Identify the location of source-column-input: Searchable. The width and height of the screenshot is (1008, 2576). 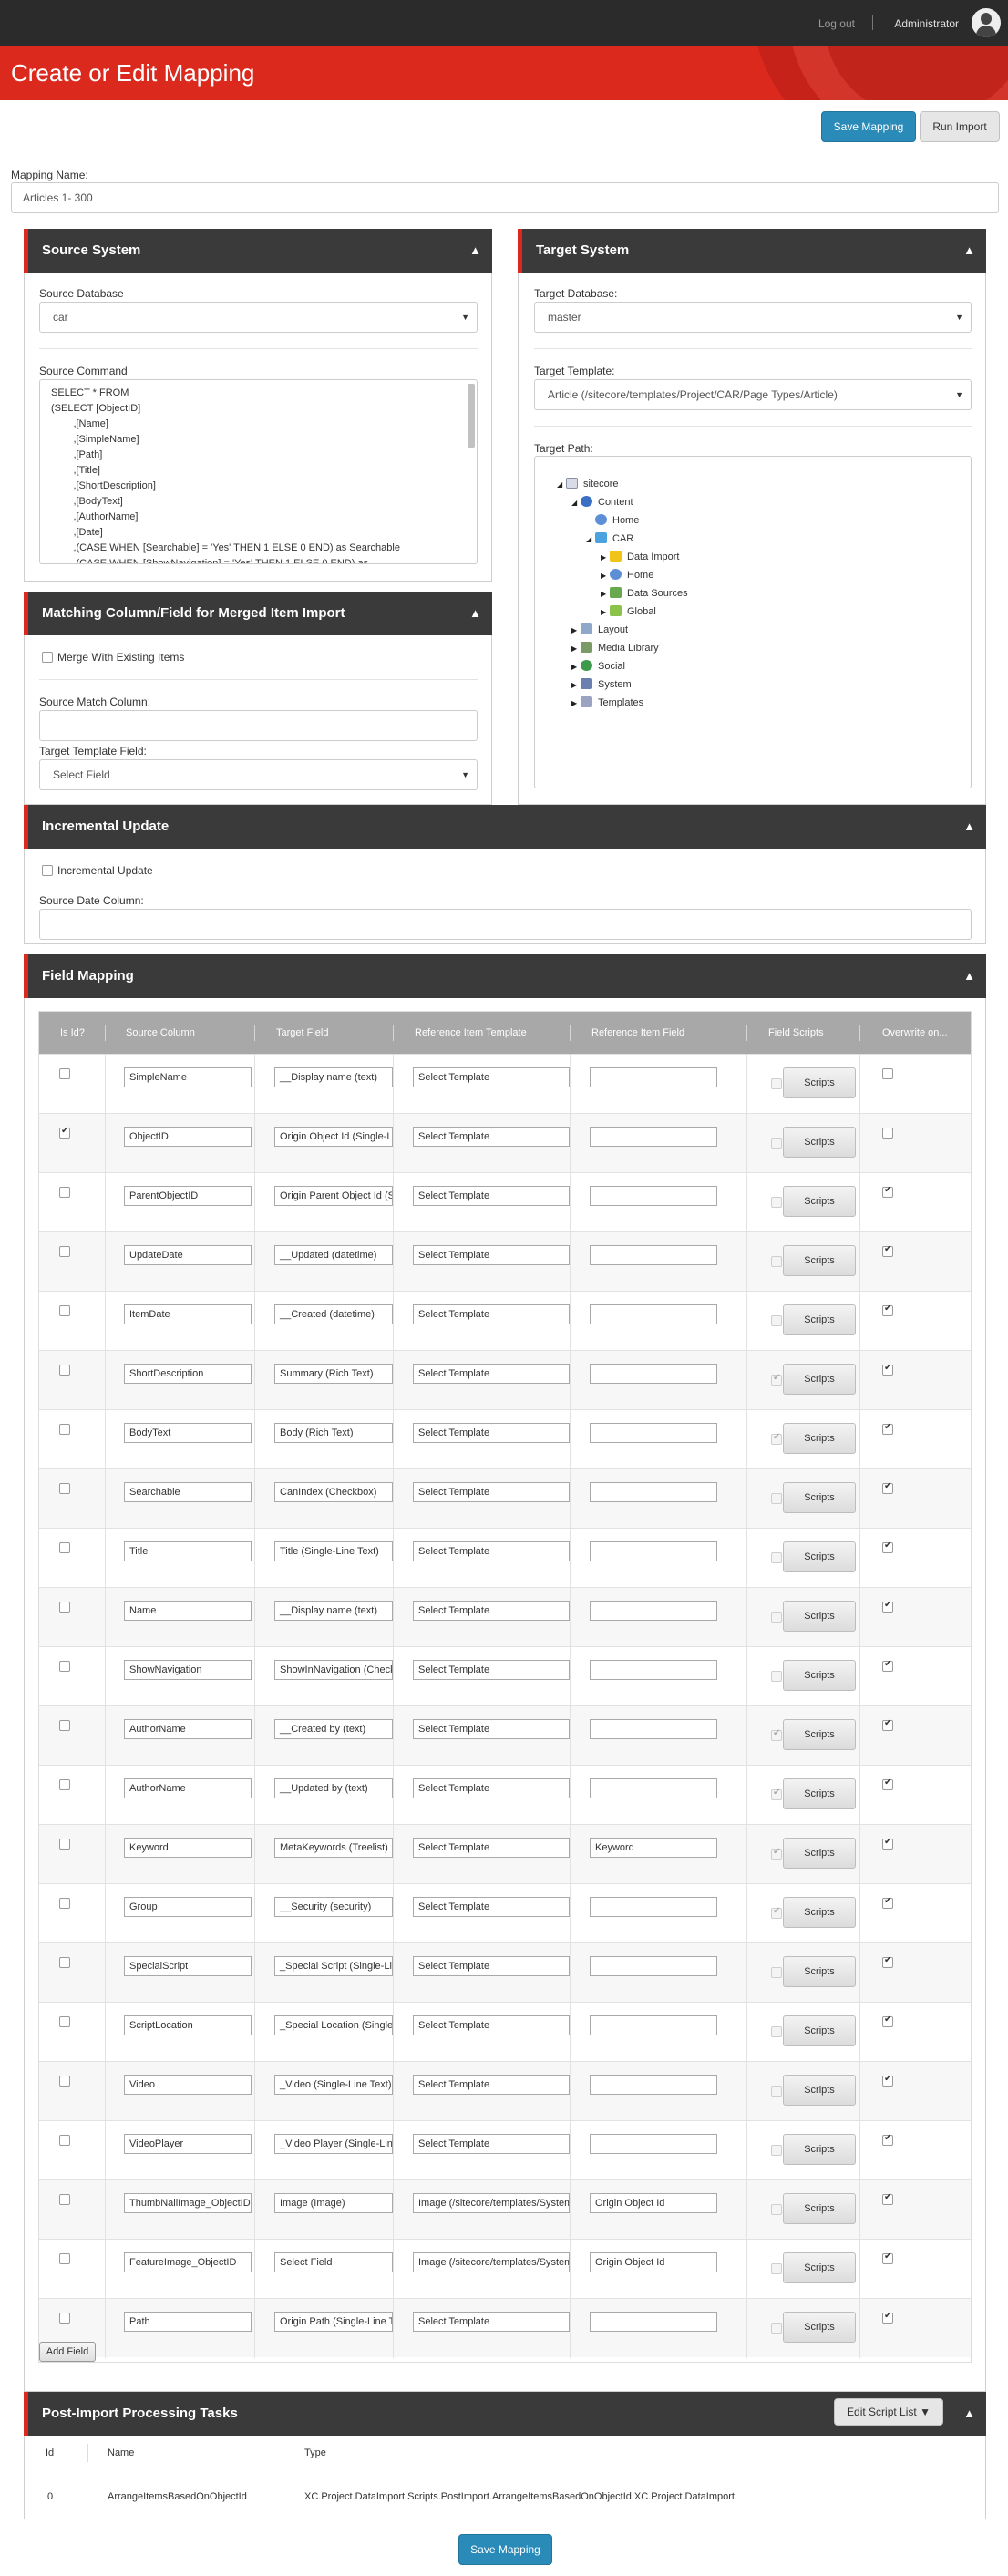
(188, 1492).